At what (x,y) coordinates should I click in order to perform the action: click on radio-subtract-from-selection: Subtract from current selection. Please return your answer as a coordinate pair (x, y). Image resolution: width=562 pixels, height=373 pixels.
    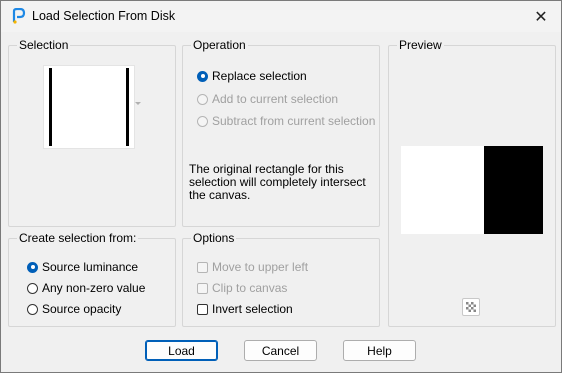
    Looking at the image, I should click on (286, 121).